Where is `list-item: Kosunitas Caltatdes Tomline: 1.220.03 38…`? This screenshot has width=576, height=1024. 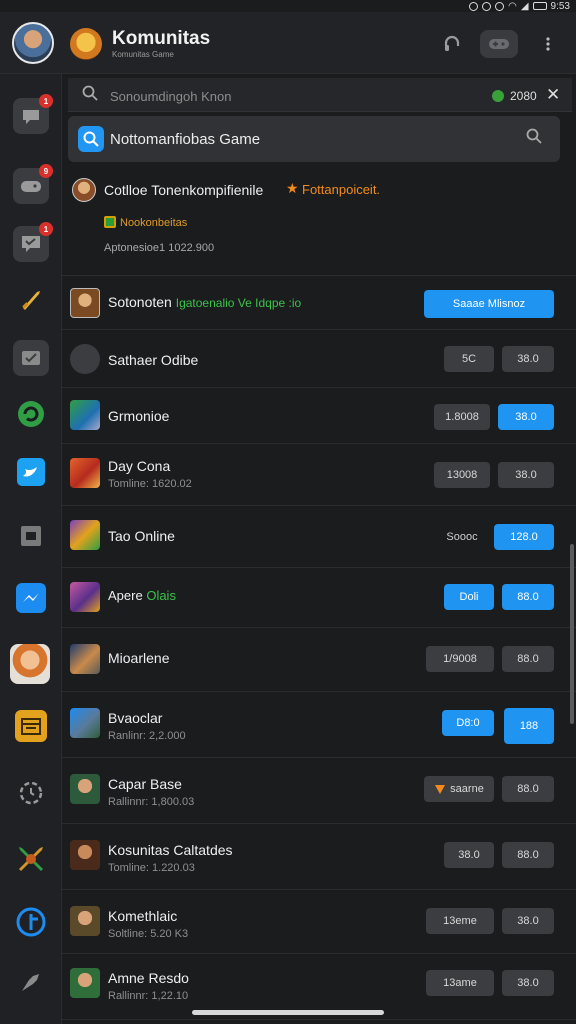 list-item: Kosunitas Caltatdes Tomline: 1.220.03 38… is located at coordinates (319, 857).